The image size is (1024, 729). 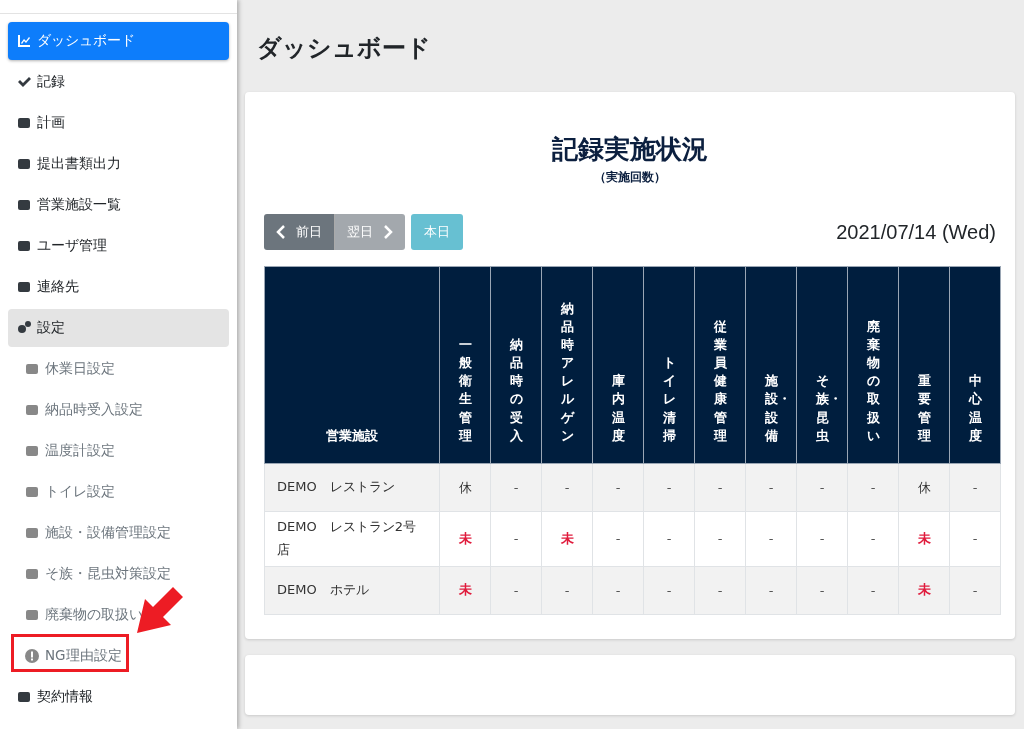 I want to click on column-header: 中心温度, so click(x=975, y=365).